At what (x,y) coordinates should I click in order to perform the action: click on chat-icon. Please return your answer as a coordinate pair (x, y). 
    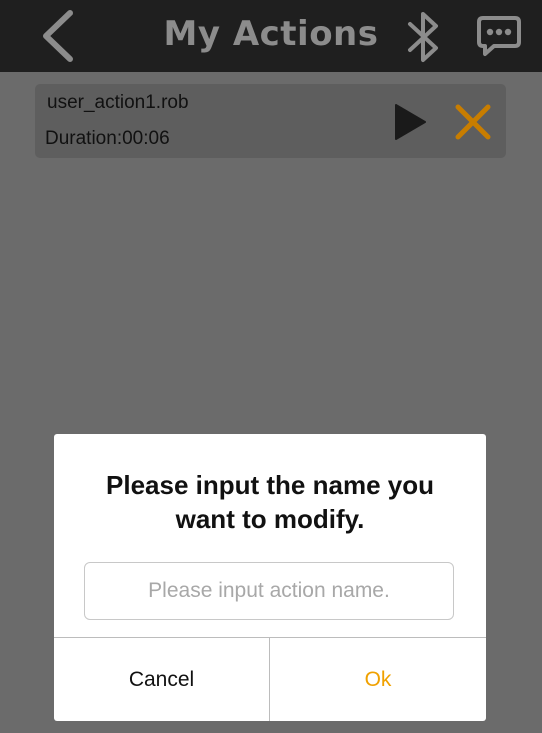
    Looking at the image, I should click on (499, 36).